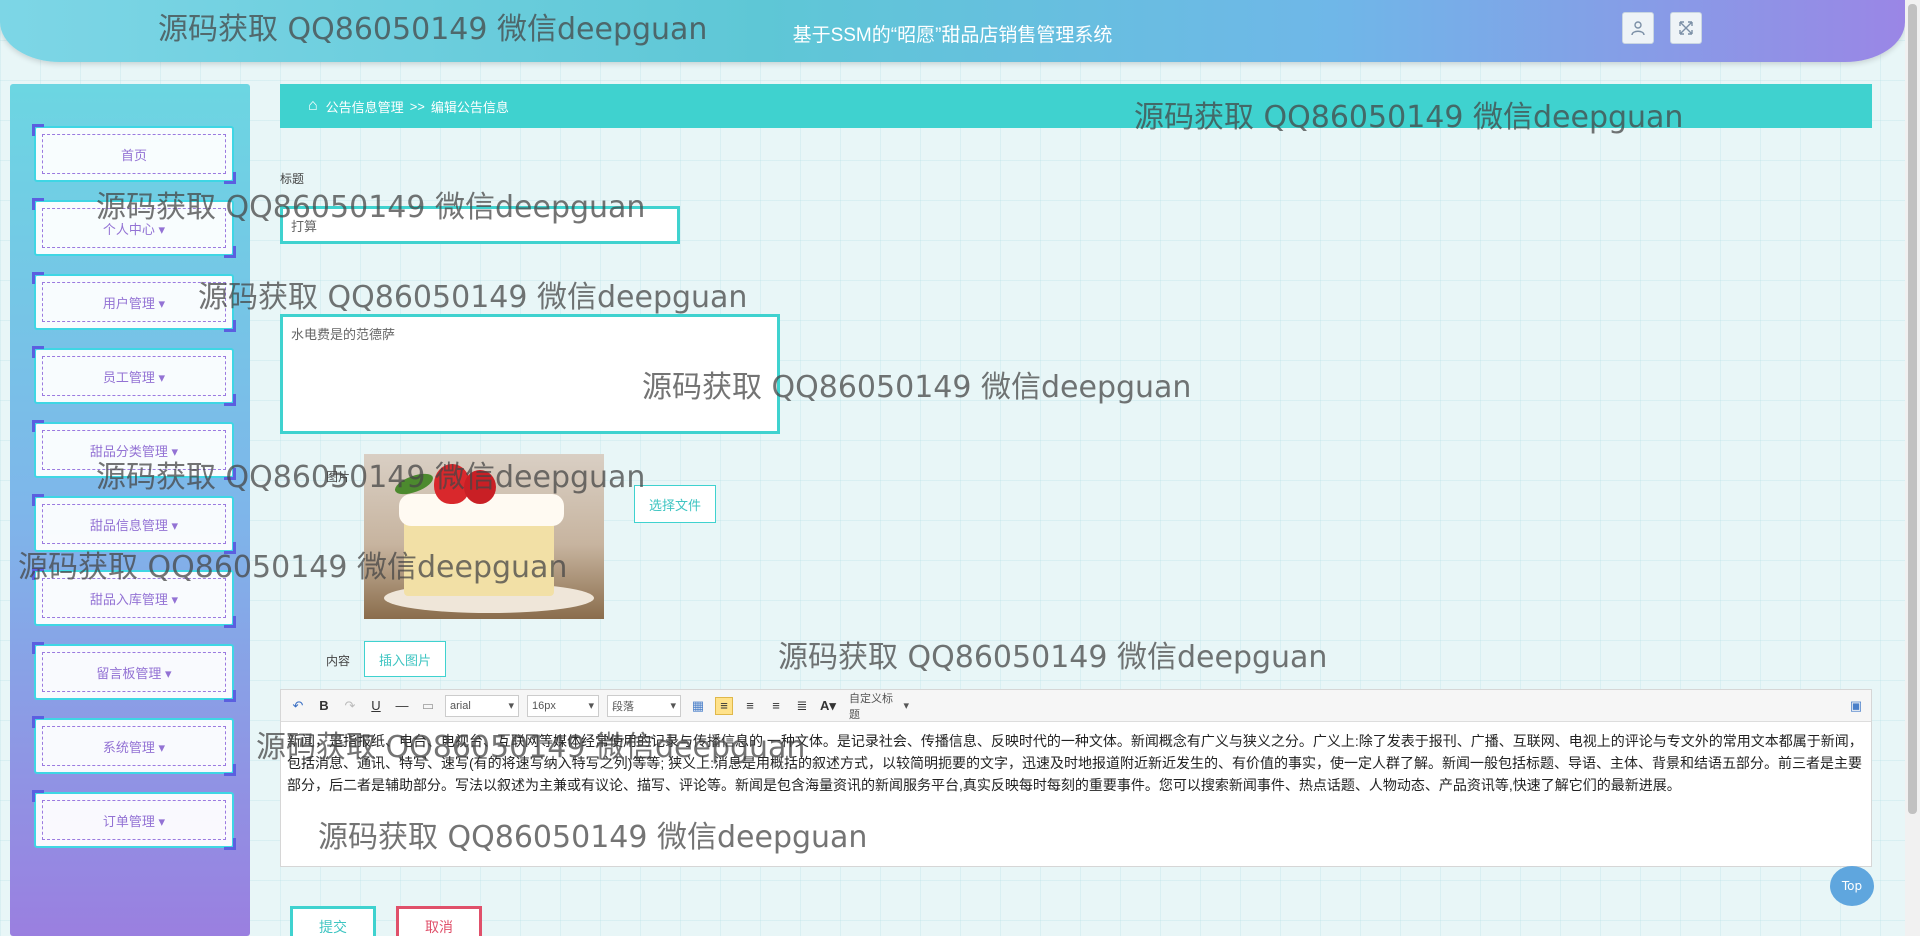 The width and height of the screenshot is (1920, 936). I want to click on sidebar-item-home: 首页, so click(134, 154).